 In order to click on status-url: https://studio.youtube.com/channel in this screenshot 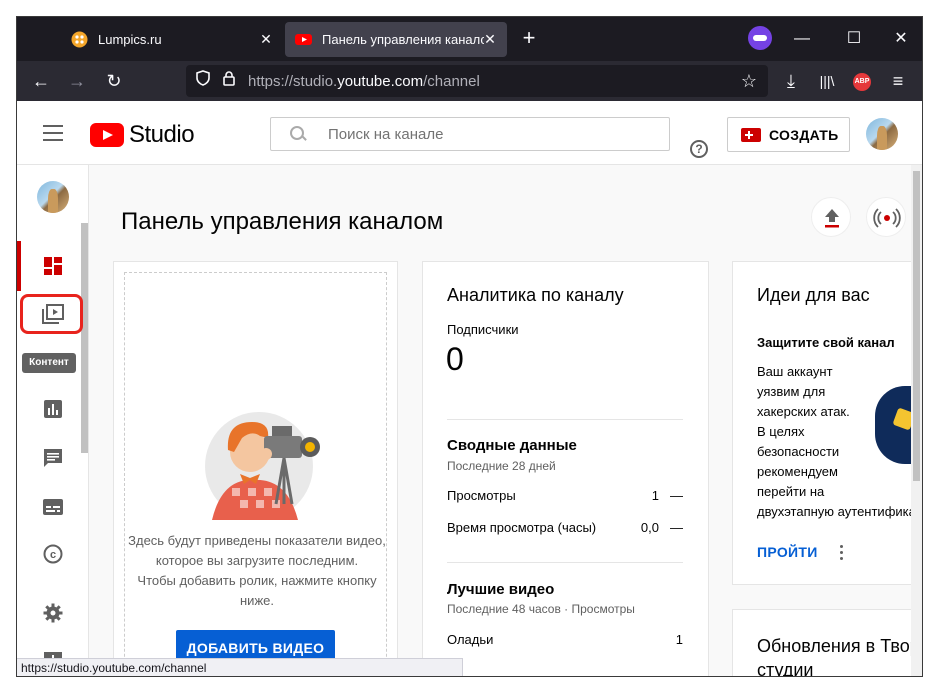, I will do `click(240, 667)`.